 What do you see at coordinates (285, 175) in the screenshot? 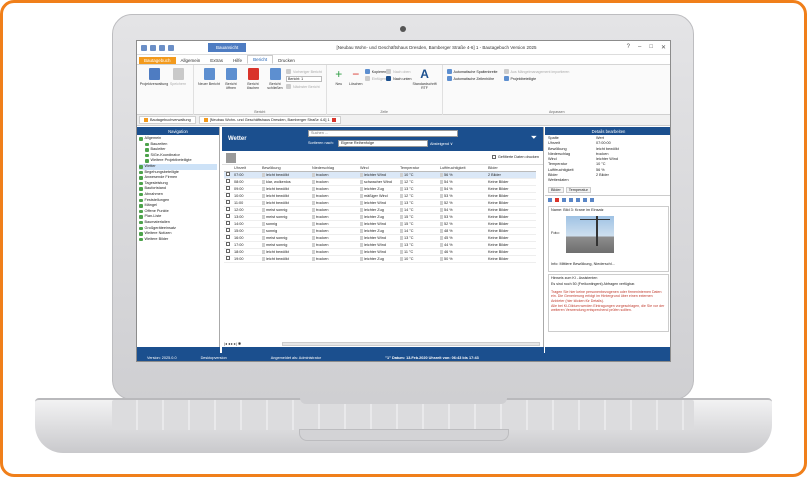
I see `table-cell: leicht bewölkt` at bounding box center [285, 175].